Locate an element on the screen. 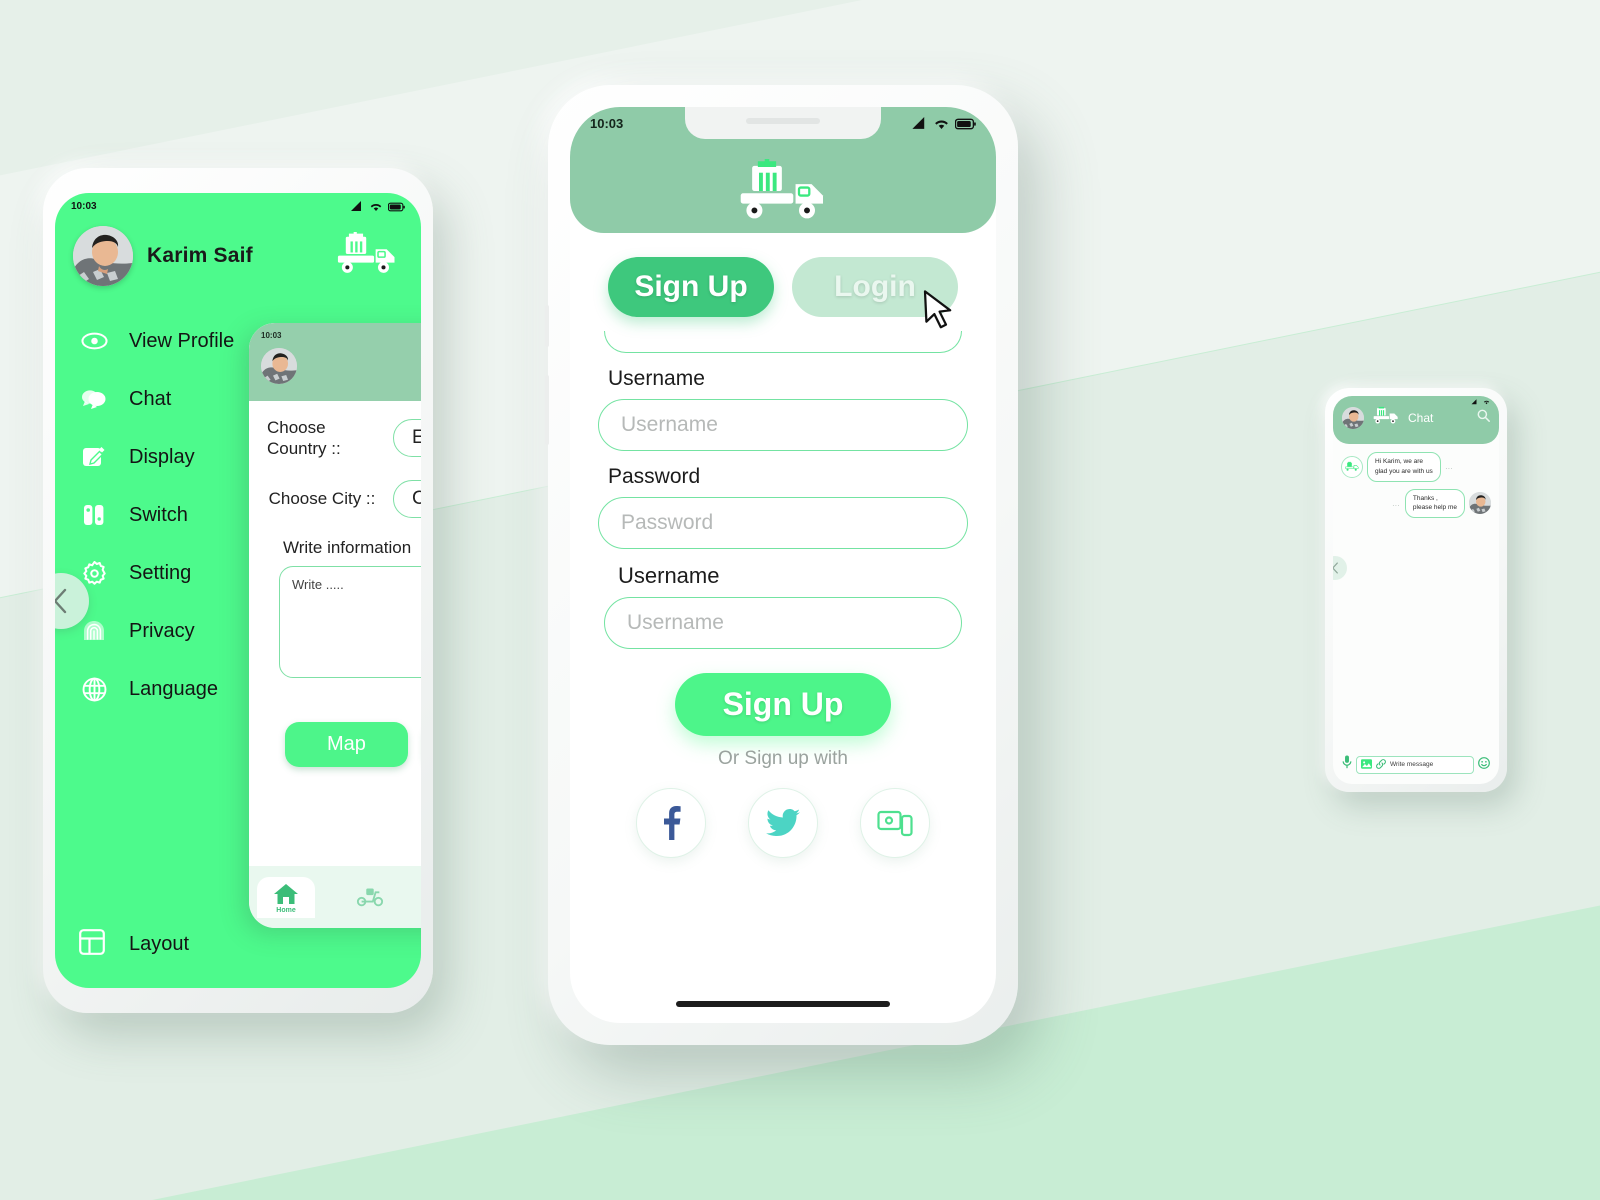  username-input: Username is located at coordinates (783, 425).